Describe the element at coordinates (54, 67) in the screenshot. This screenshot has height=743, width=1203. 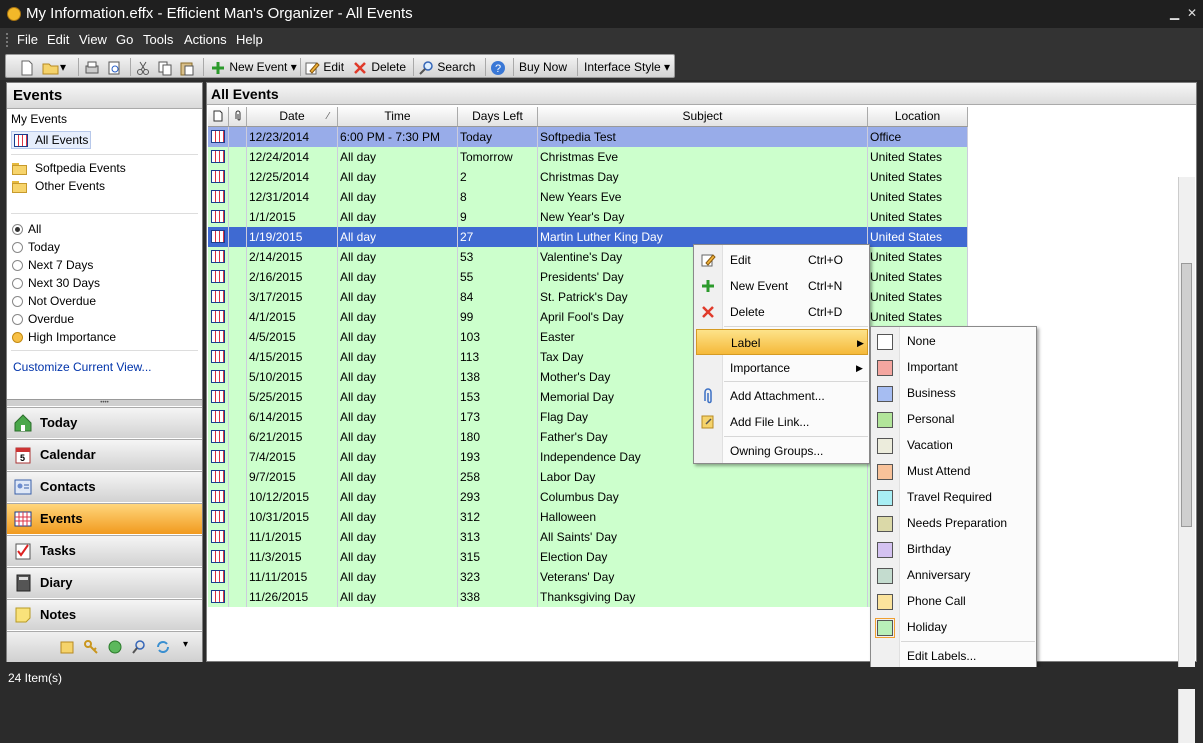
I see `open-folder-icon: ▾` at that location.